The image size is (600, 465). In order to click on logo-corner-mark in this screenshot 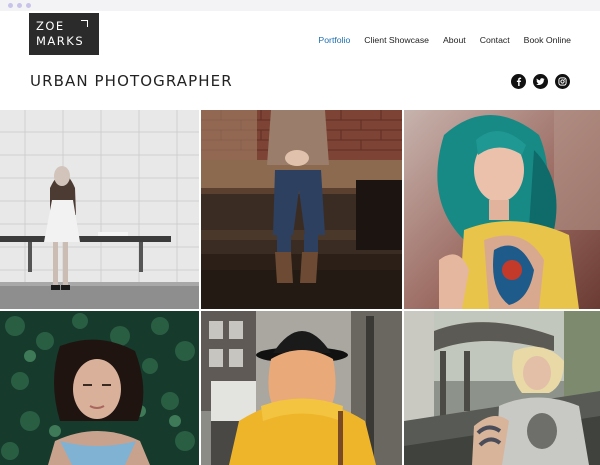, I will do `click(84, 23)`.